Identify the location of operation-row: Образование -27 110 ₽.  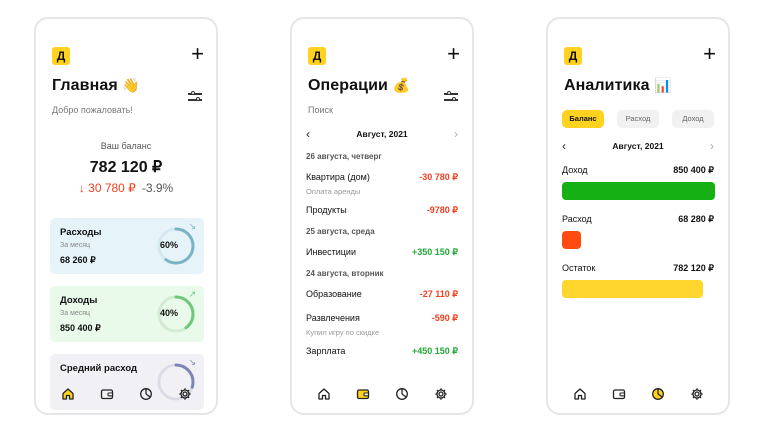
(382, 294).